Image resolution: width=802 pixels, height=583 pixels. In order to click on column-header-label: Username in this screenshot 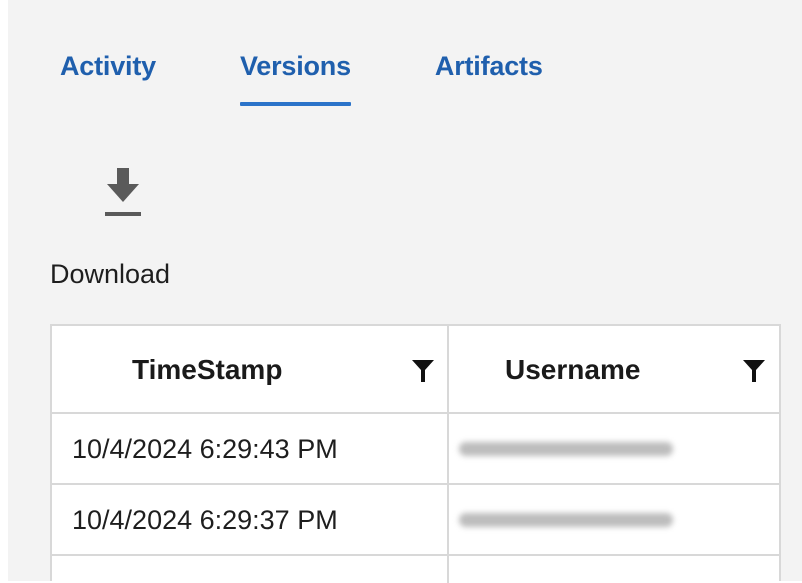, I will do `click(573, 369)`.